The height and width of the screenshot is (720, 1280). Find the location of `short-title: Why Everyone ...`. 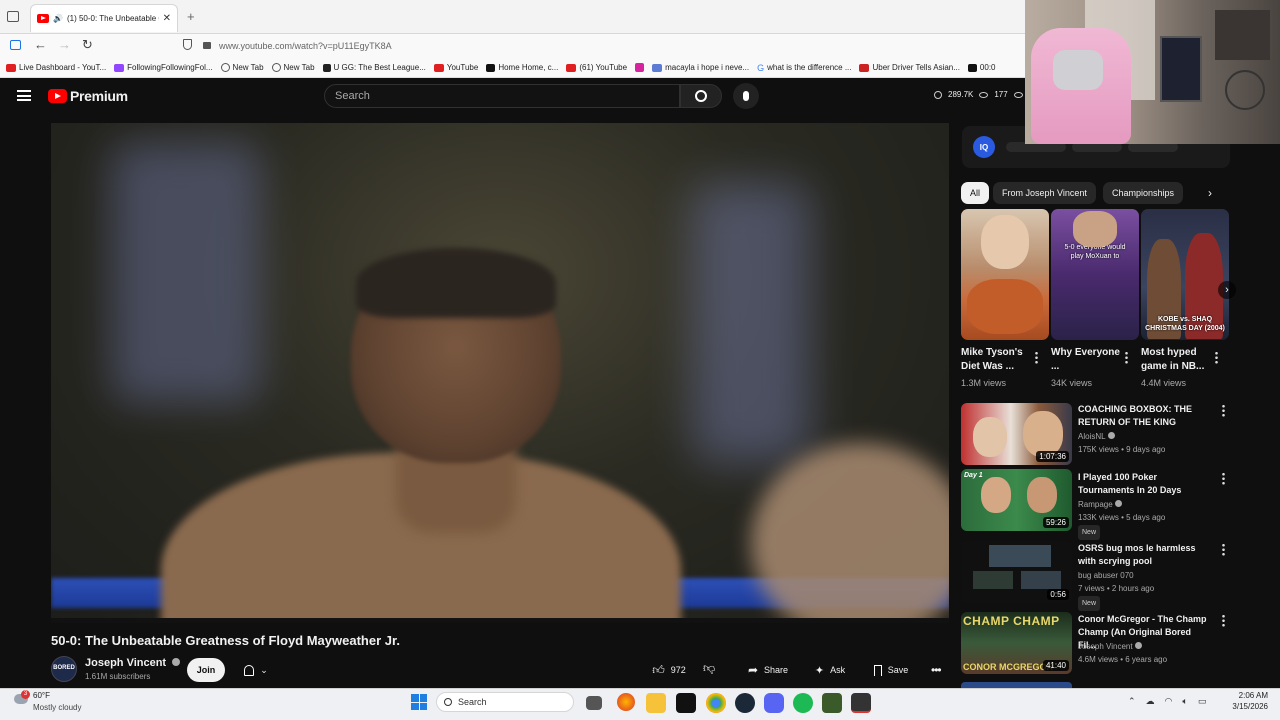

short-title: Why Everyone ... is located at coordinates (1087, 360).